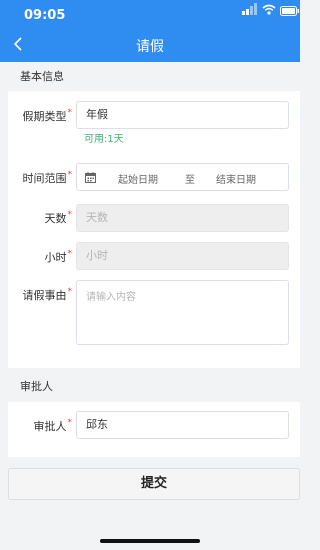  Describe the element at coordinates (104, 139) in the screenshot. I see `leave-available-hint: 可用:1天` at that location.